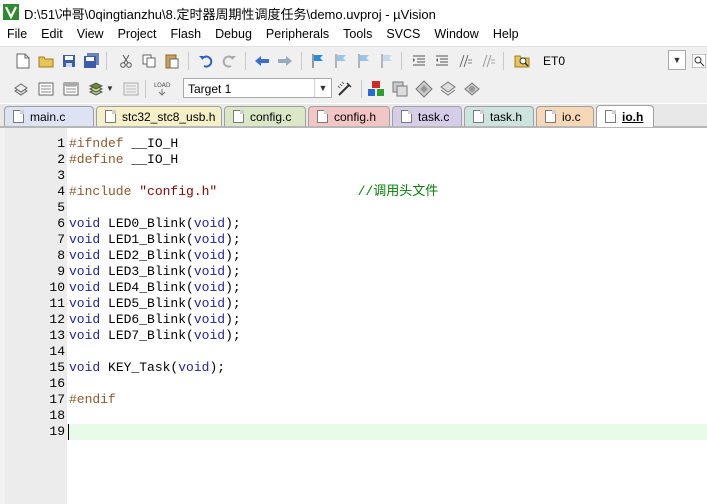  I want to click on rebuild-icon, so click(71, 89).